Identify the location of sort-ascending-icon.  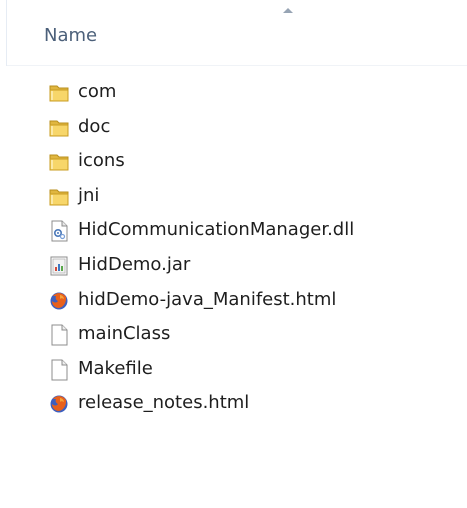
(288, 10).